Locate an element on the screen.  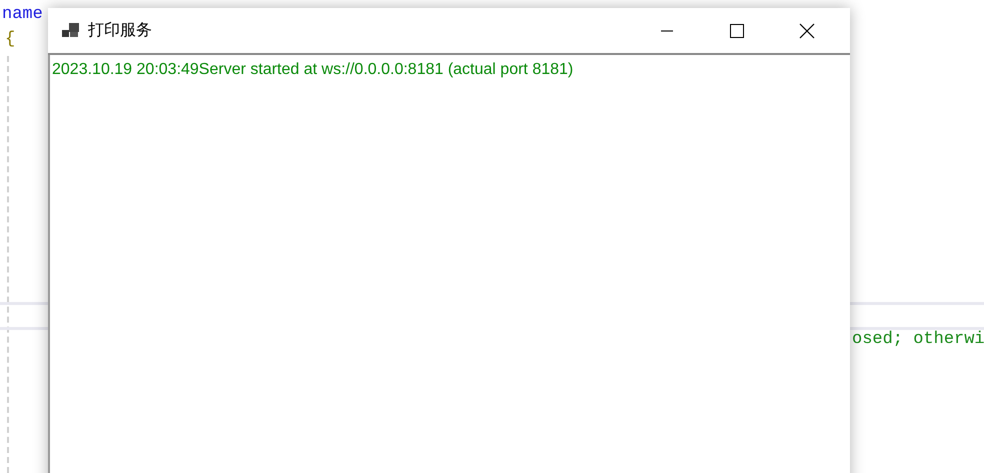
log-line: 2023.10.19 20:03:49Server started at ws://0.0.0.0:8181 (actual port 8181) is located at coordinates (313, 70).